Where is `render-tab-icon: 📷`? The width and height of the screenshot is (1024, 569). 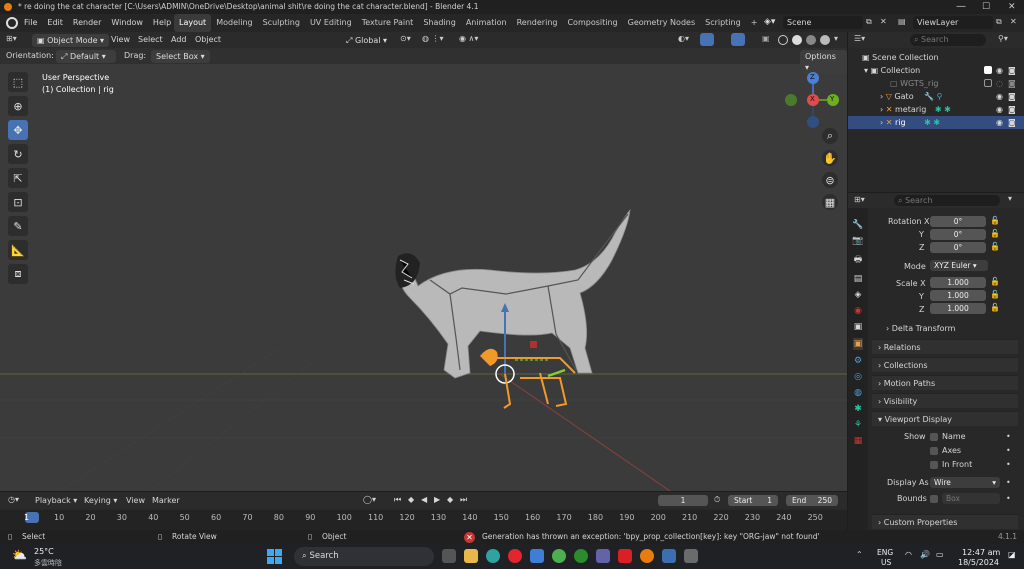
render-tab-icon: 📷 is located at coordinates (857, 241).